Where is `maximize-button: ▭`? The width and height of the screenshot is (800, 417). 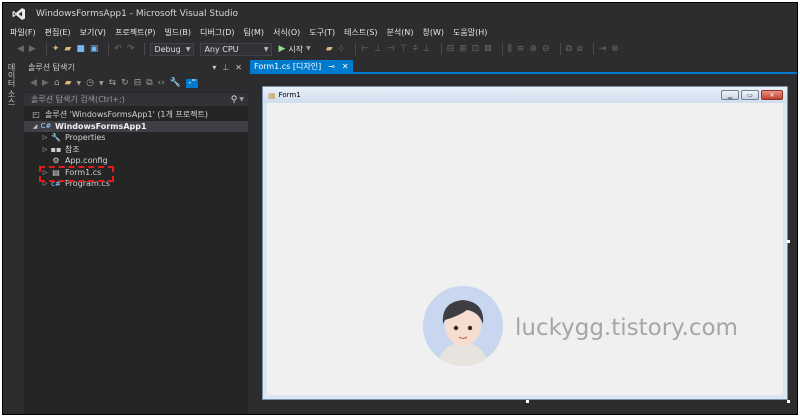 maximize-button: ▭ is located at coordinates (750, 95).